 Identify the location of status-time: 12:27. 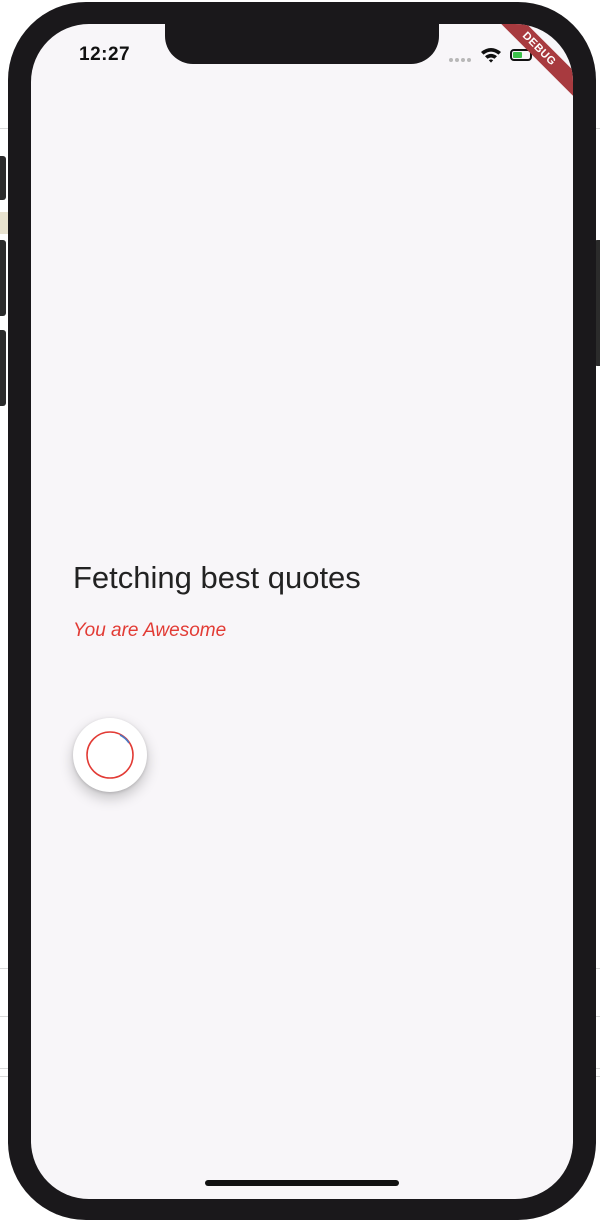
(105, 54).